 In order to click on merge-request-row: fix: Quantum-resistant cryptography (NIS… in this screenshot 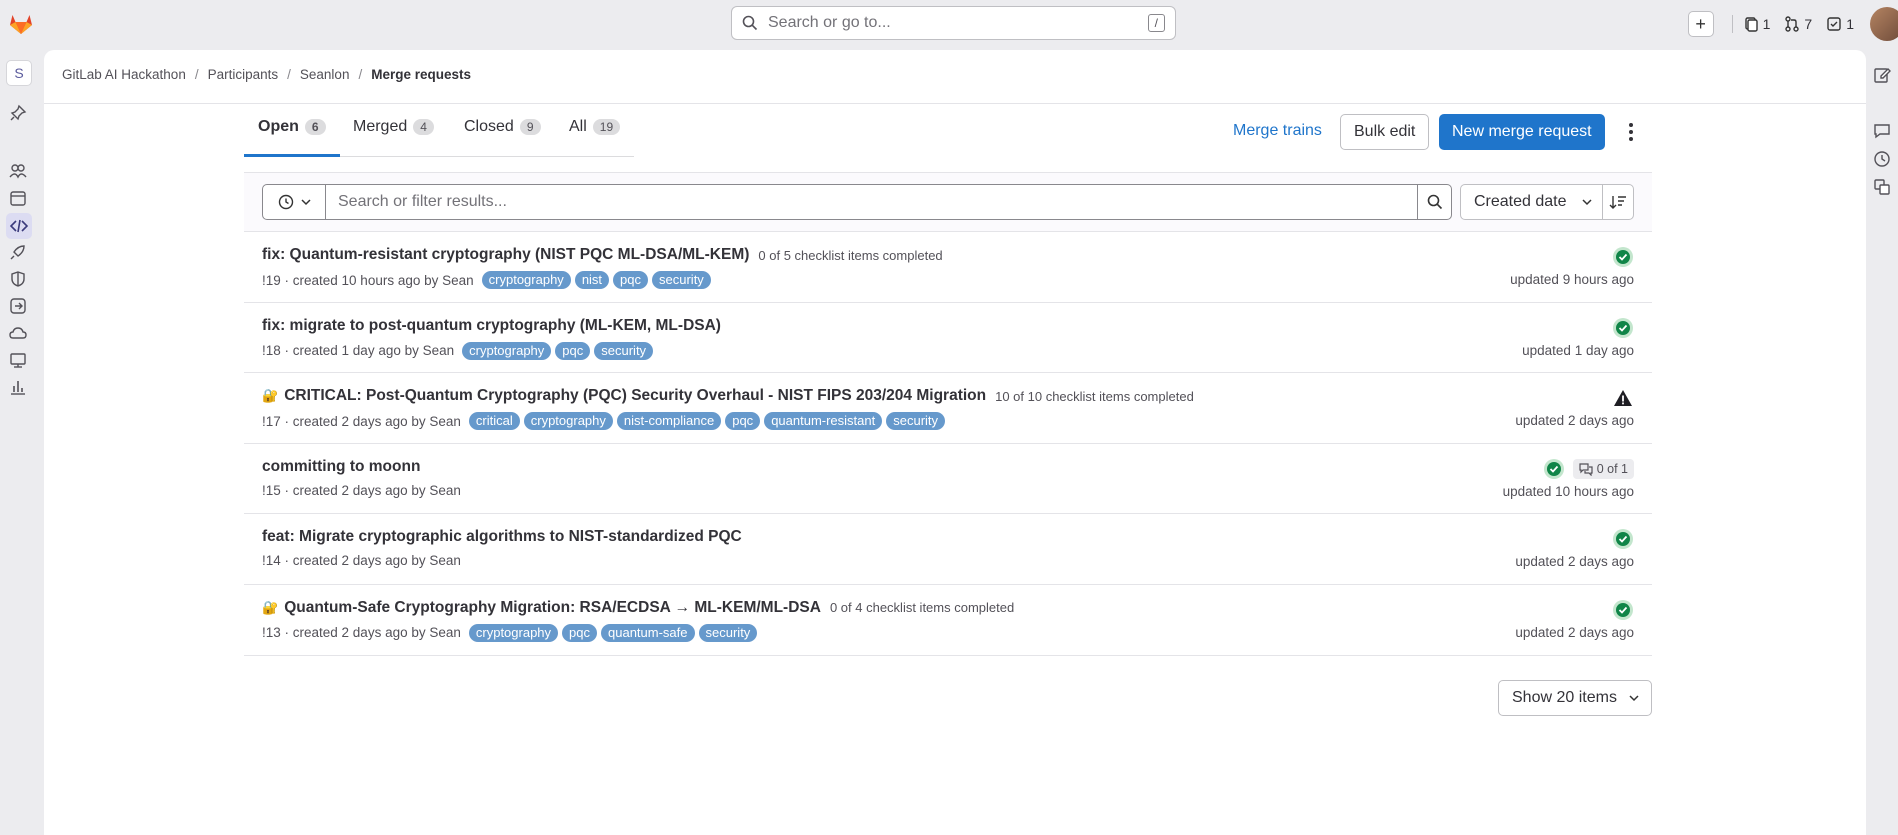, I will do `click(948, 267)`.